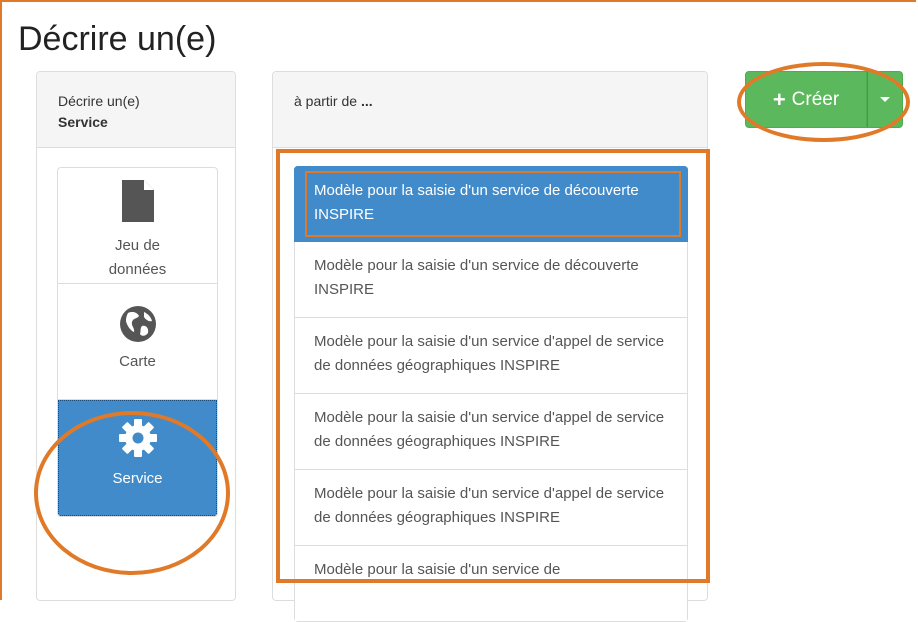 This screenshot has height=622, width=918. I want to click on type-item-service: Service, so click(137, 458).